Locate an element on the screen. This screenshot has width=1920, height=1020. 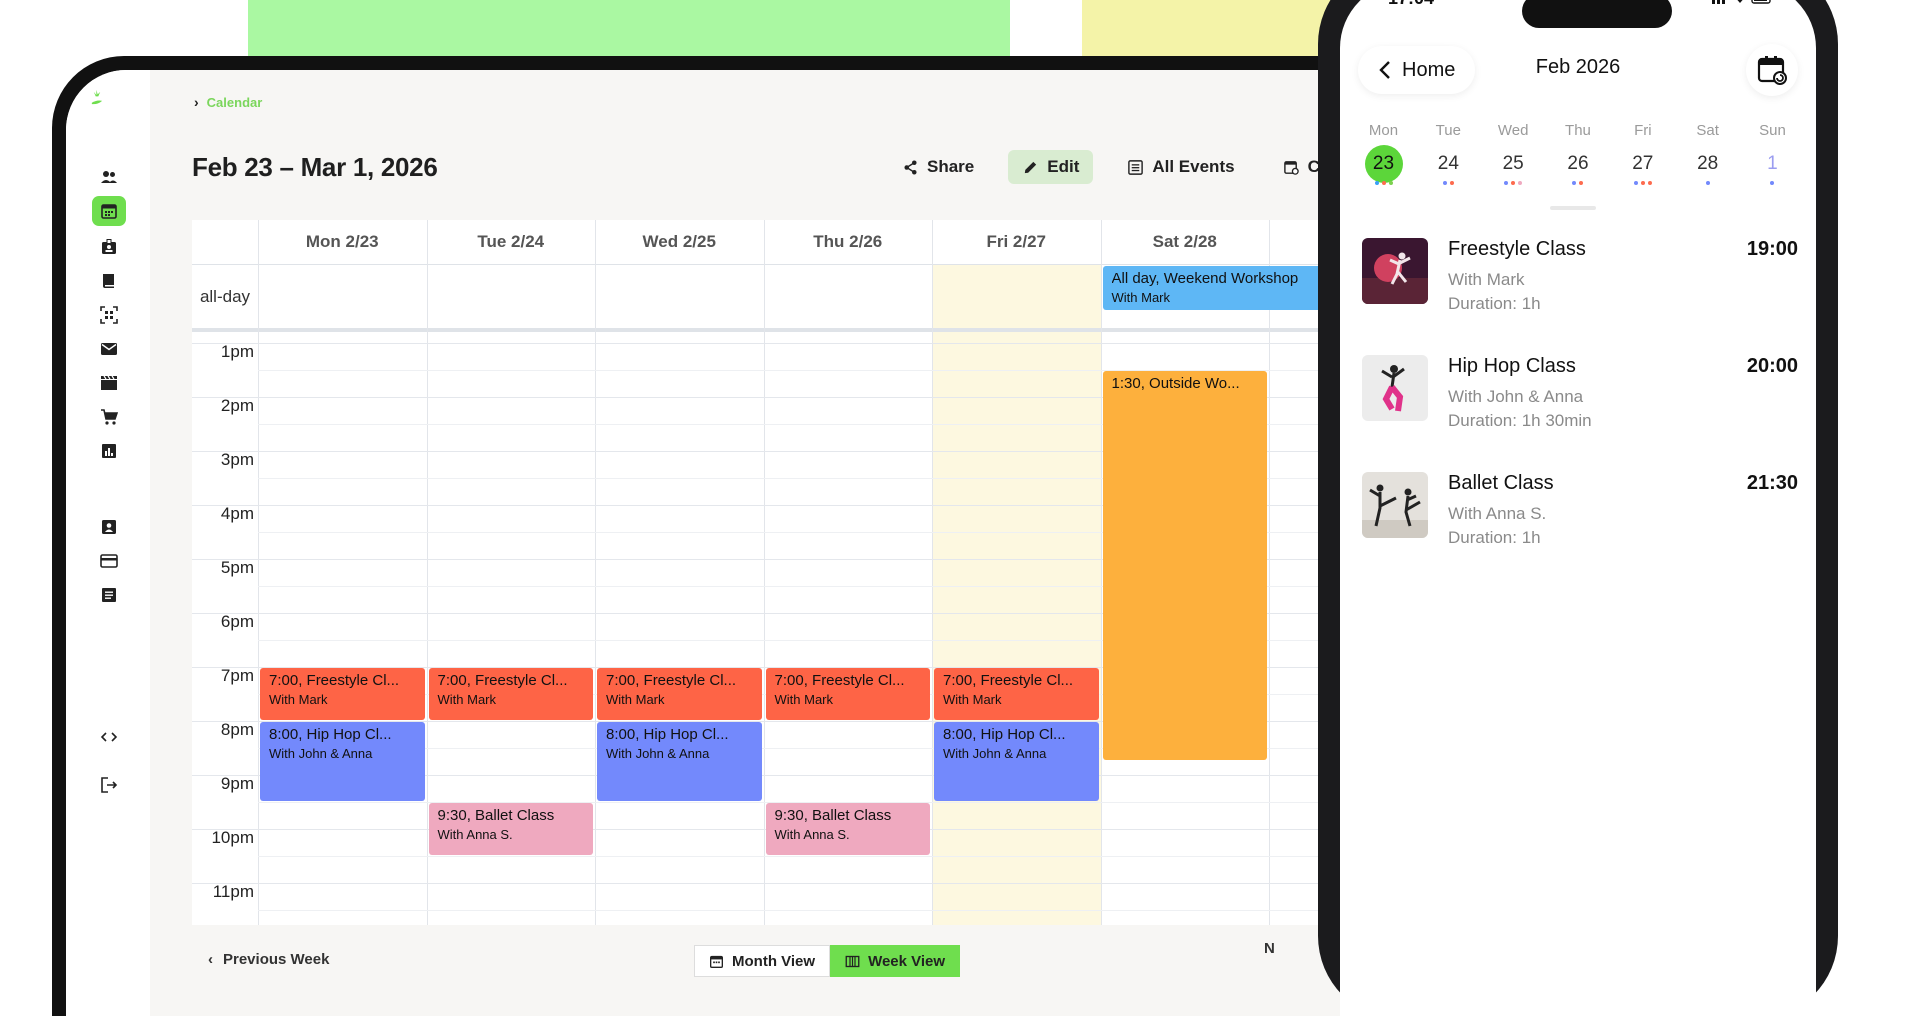
book-icon is located at coordinates (108, 281).